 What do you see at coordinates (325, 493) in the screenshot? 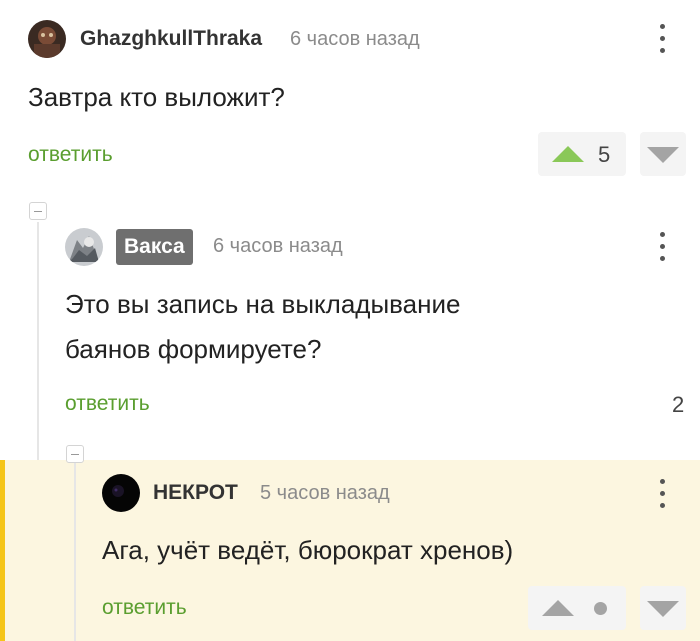
I see `timestamp: 5 часов назад` at bounding box center [325, 493].